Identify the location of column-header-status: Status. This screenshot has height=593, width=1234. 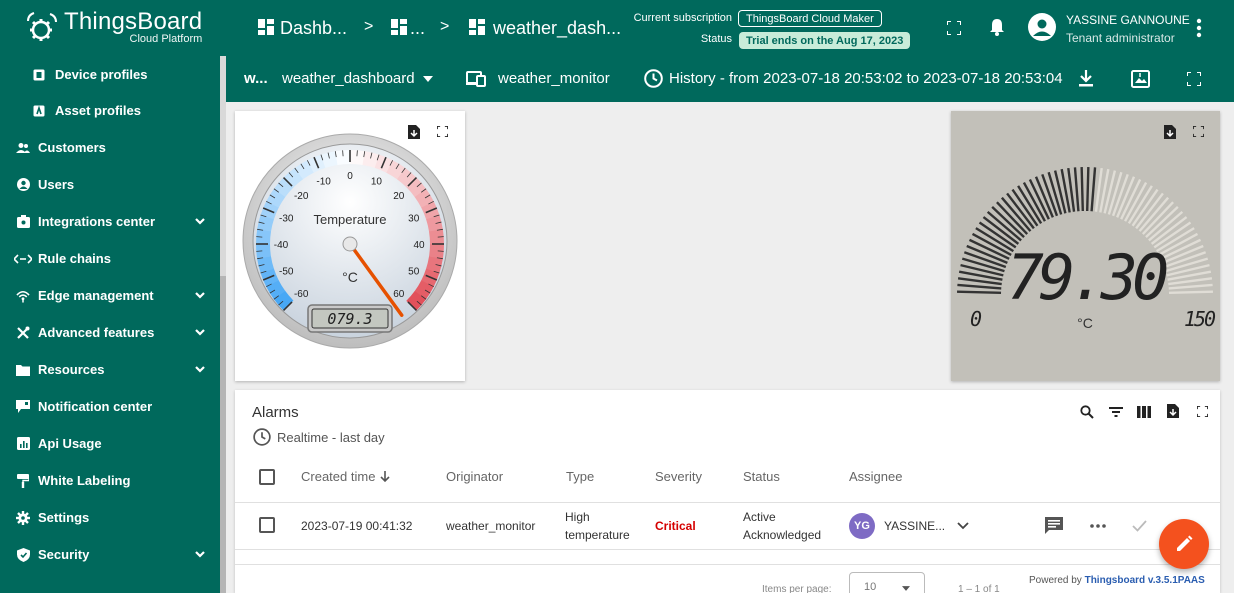
(761, 476).